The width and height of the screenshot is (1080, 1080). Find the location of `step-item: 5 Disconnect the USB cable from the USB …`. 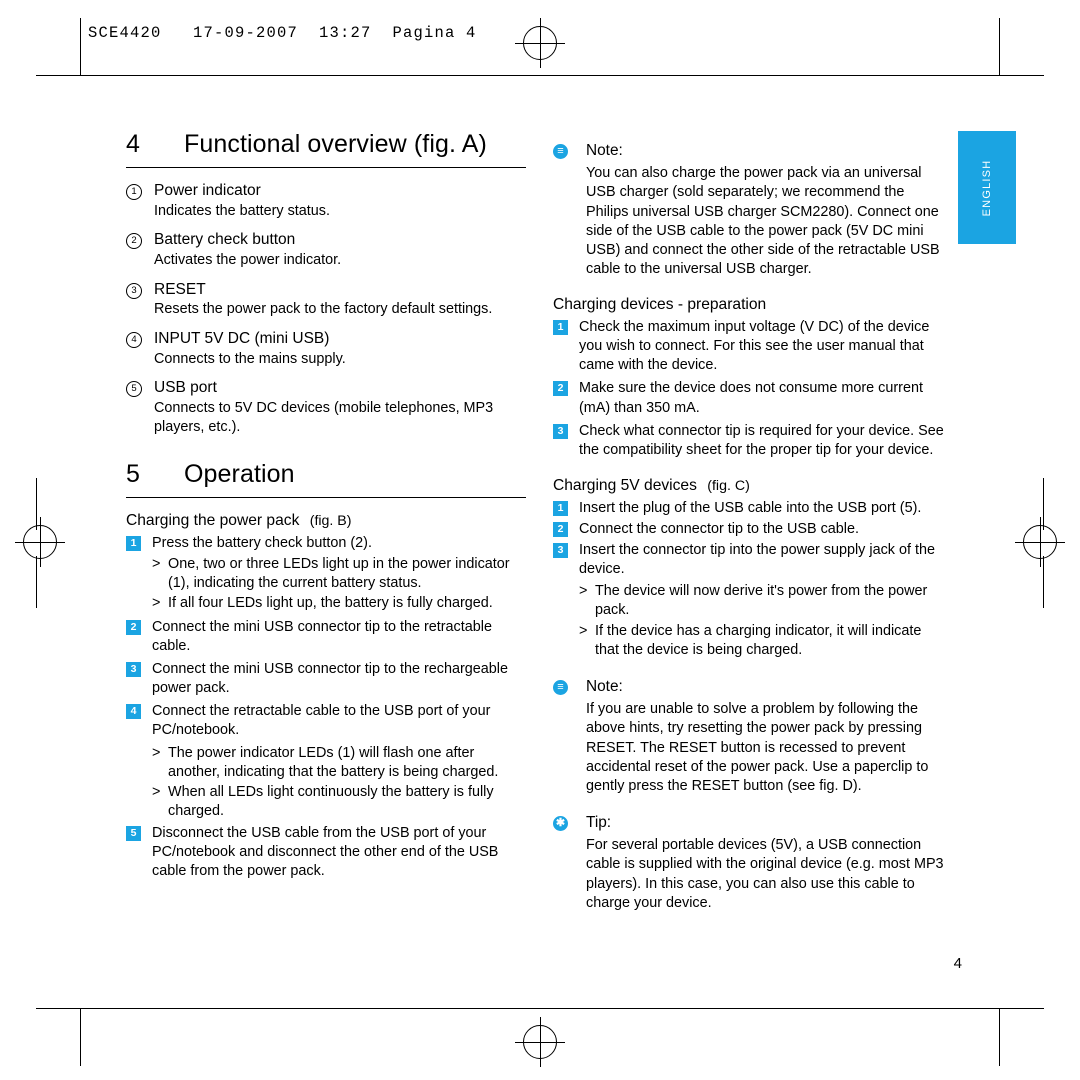

step-item: 5 Disconnect the USB cable from the USB … is located at coordinates (326, 852).